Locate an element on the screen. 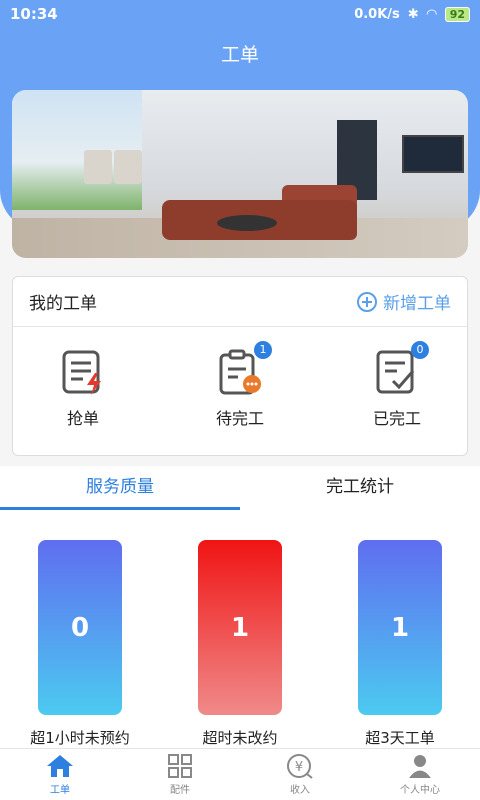  order-shortcuts: 抢单 1 待完工 0 已完工 is located at coordinates (240, 378).